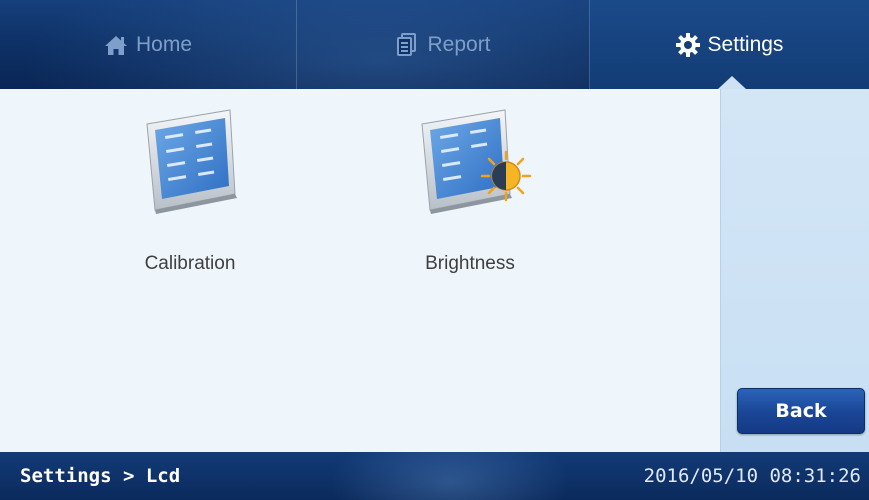 This screenshot has height=500, width=869. I want to click on report-icon, so click(407, 44).